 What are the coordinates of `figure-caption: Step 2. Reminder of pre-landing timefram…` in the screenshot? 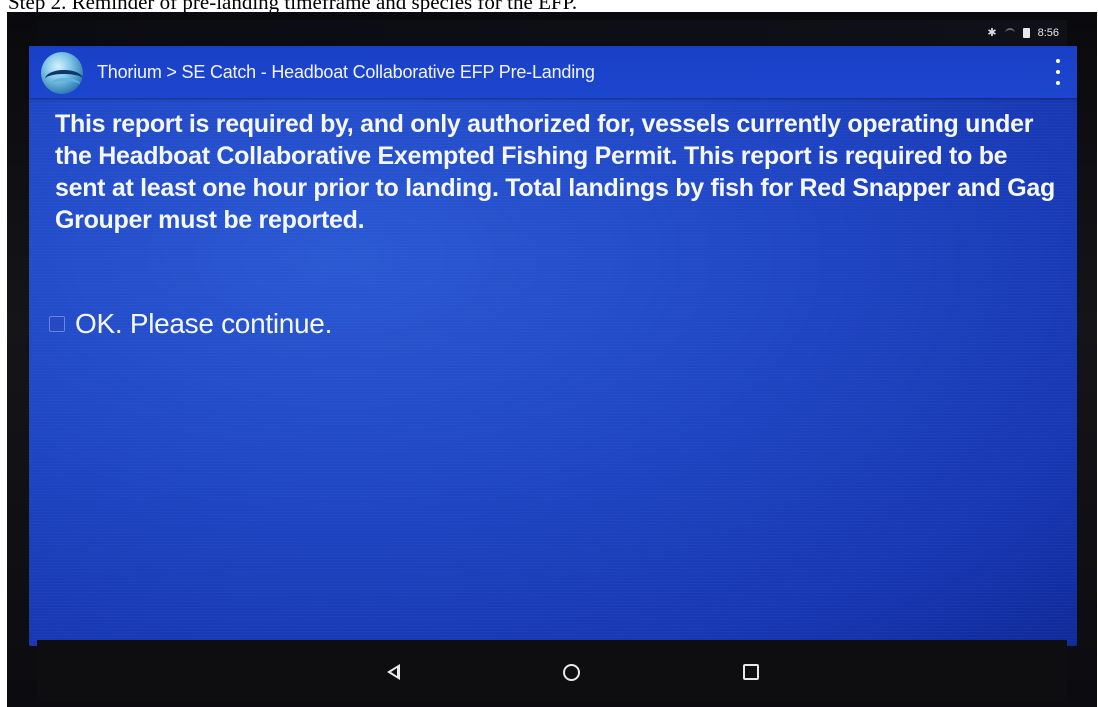 It's located at (293, 7).